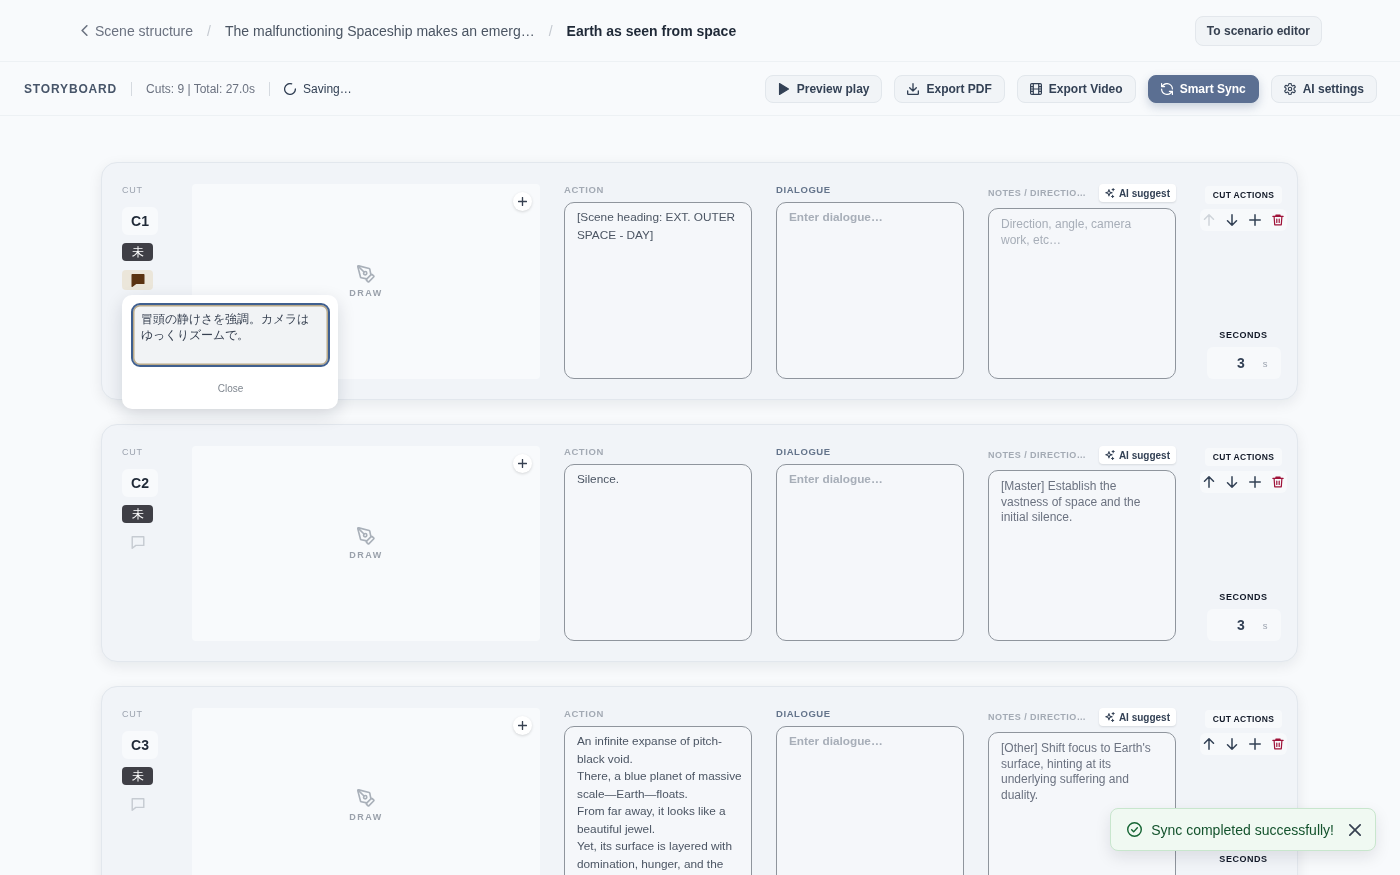 Image resolution: width=1400 pixels, height=875 pixels. I want to click on cut-number: C1, so click(140, 221).